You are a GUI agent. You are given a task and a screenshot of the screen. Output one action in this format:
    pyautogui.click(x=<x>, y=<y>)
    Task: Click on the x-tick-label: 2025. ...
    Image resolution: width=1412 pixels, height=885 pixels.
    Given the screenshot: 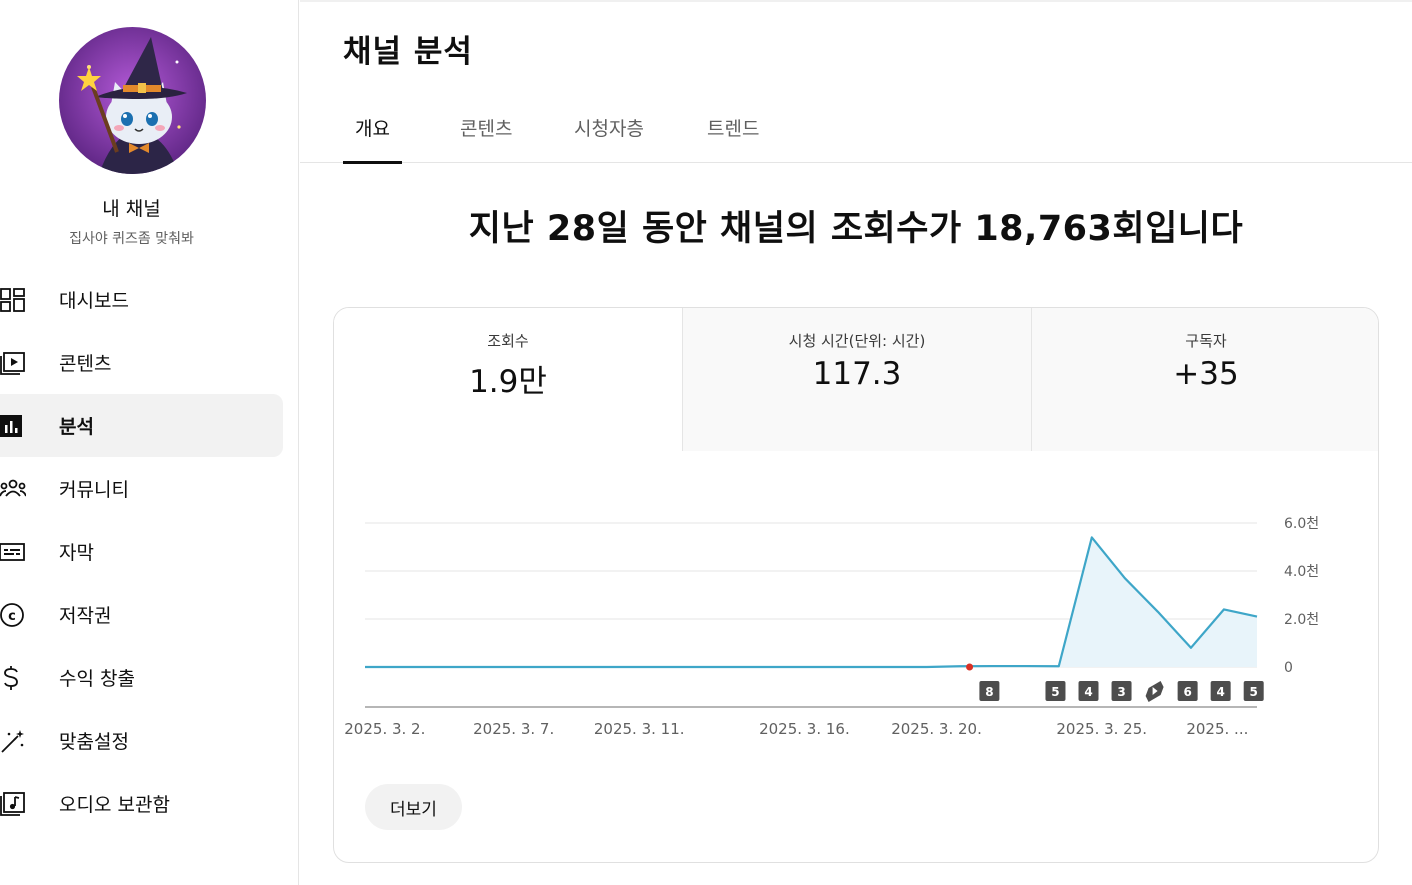 What is the action you would take?
    pyautogui.click(x=1217, y=729)
    